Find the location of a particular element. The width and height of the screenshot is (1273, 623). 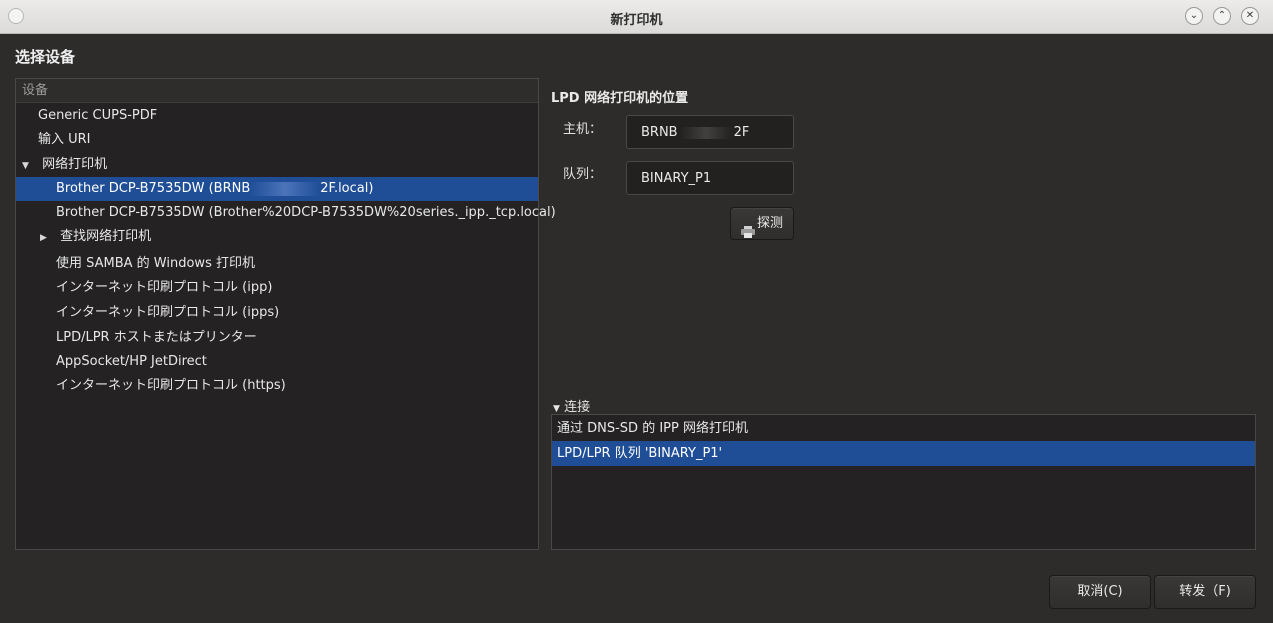

minimize-button: ⌄ is located at coordinates (1194, 16).